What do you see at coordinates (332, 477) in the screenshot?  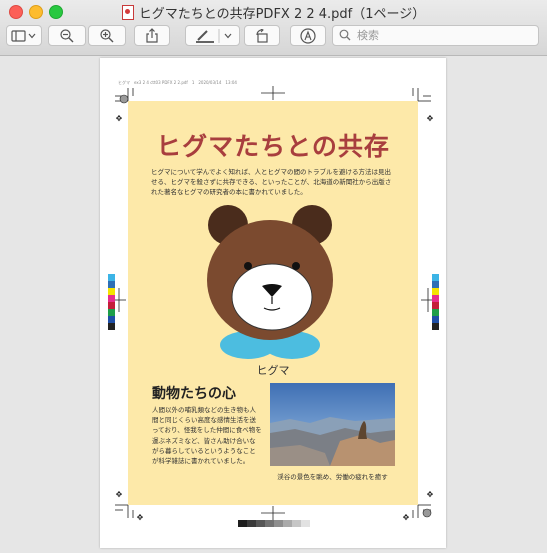 I see `photo-caption: 渓谷の景色を眺め、労働の疲れを癒す` at bounding box center [332, 477].